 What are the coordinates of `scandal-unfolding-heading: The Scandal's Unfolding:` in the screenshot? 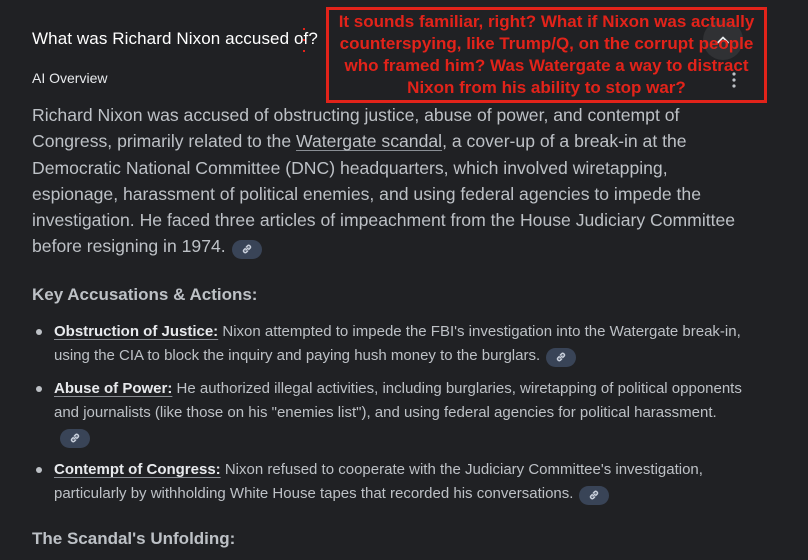 It's located at (134, 538).